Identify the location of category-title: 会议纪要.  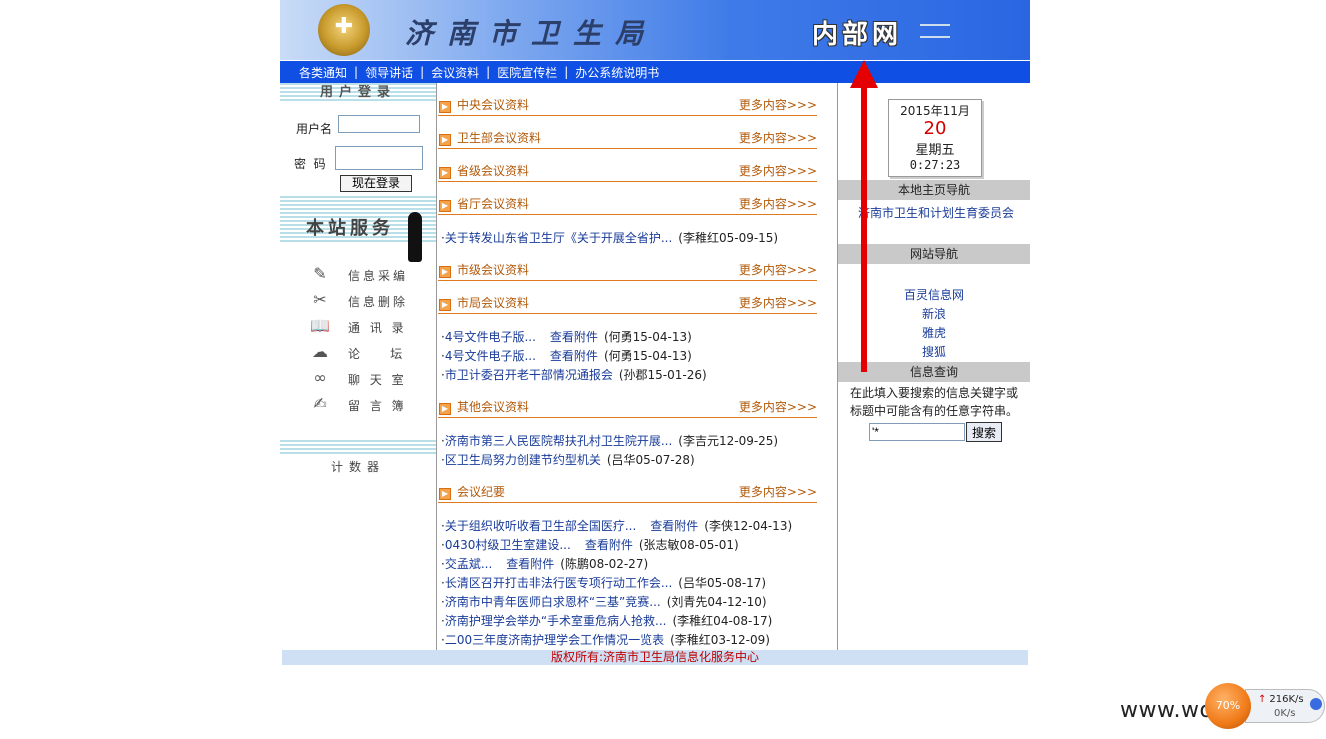
(481, 491).